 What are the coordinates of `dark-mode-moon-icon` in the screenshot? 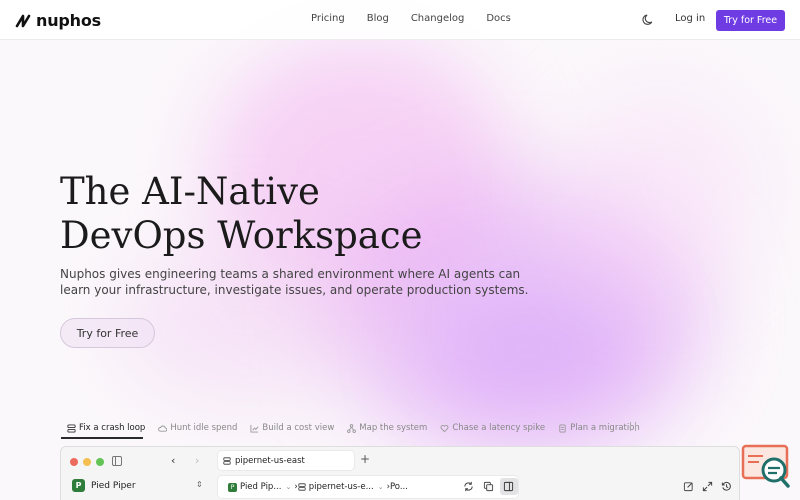 It's located at (648, 19).